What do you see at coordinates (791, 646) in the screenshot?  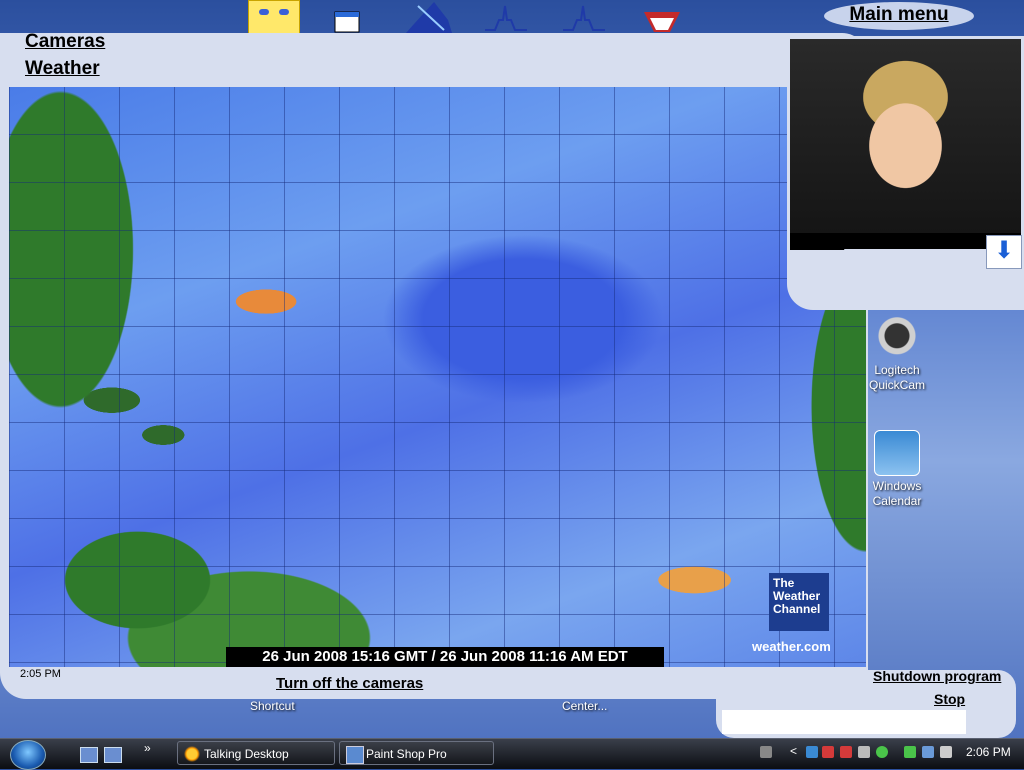 I see `weather-site-label: weather.com` at bounding box center [791, 646].